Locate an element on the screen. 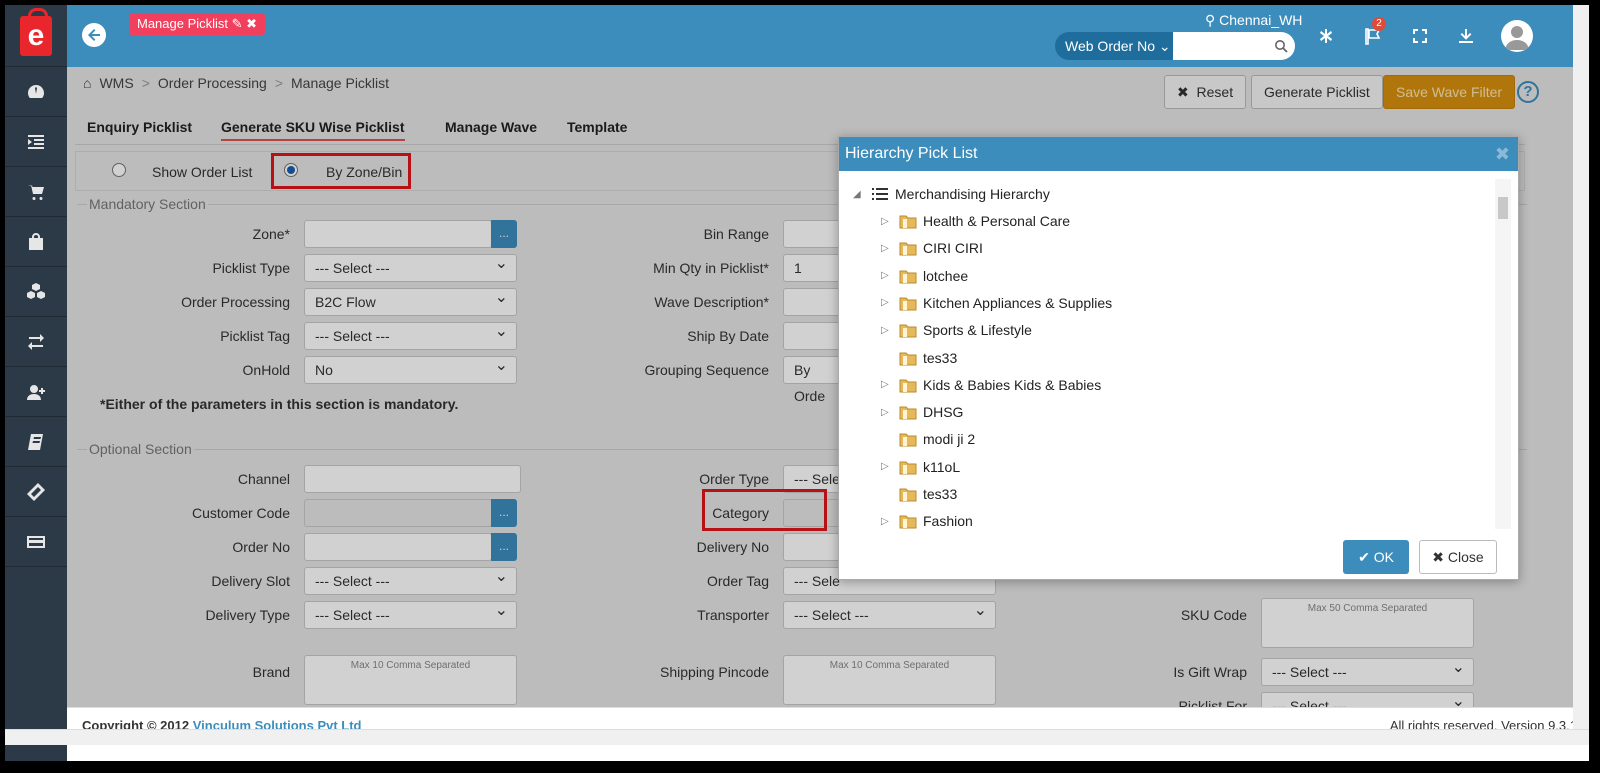 Image resolution: width=1600 pixels, height=773 pixels. add-user-icon is located at coordinates (36, 392).